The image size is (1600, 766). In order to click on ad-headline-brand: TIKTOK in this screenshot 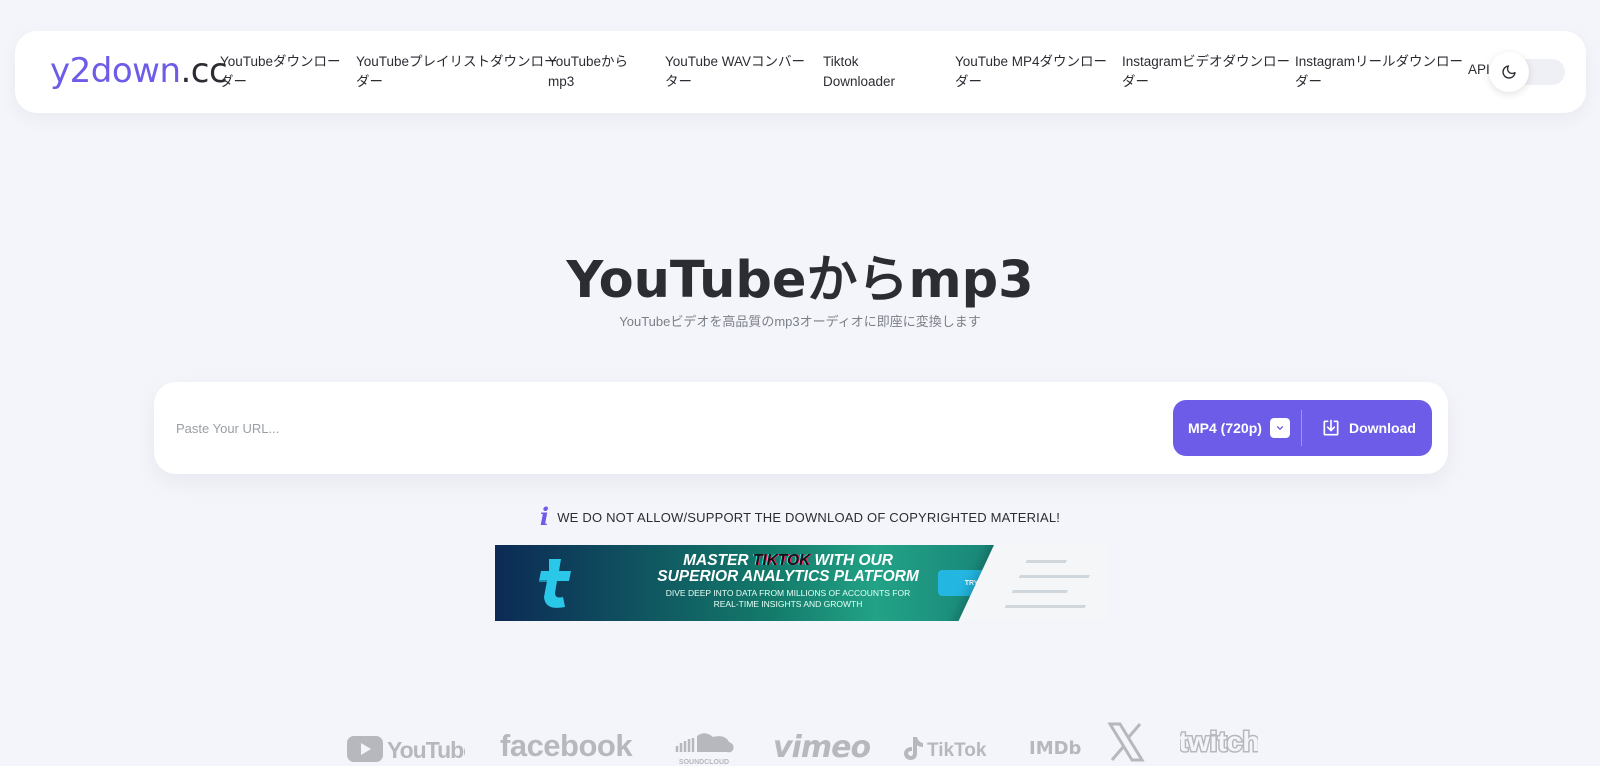, I will do `click(781, 560)`.